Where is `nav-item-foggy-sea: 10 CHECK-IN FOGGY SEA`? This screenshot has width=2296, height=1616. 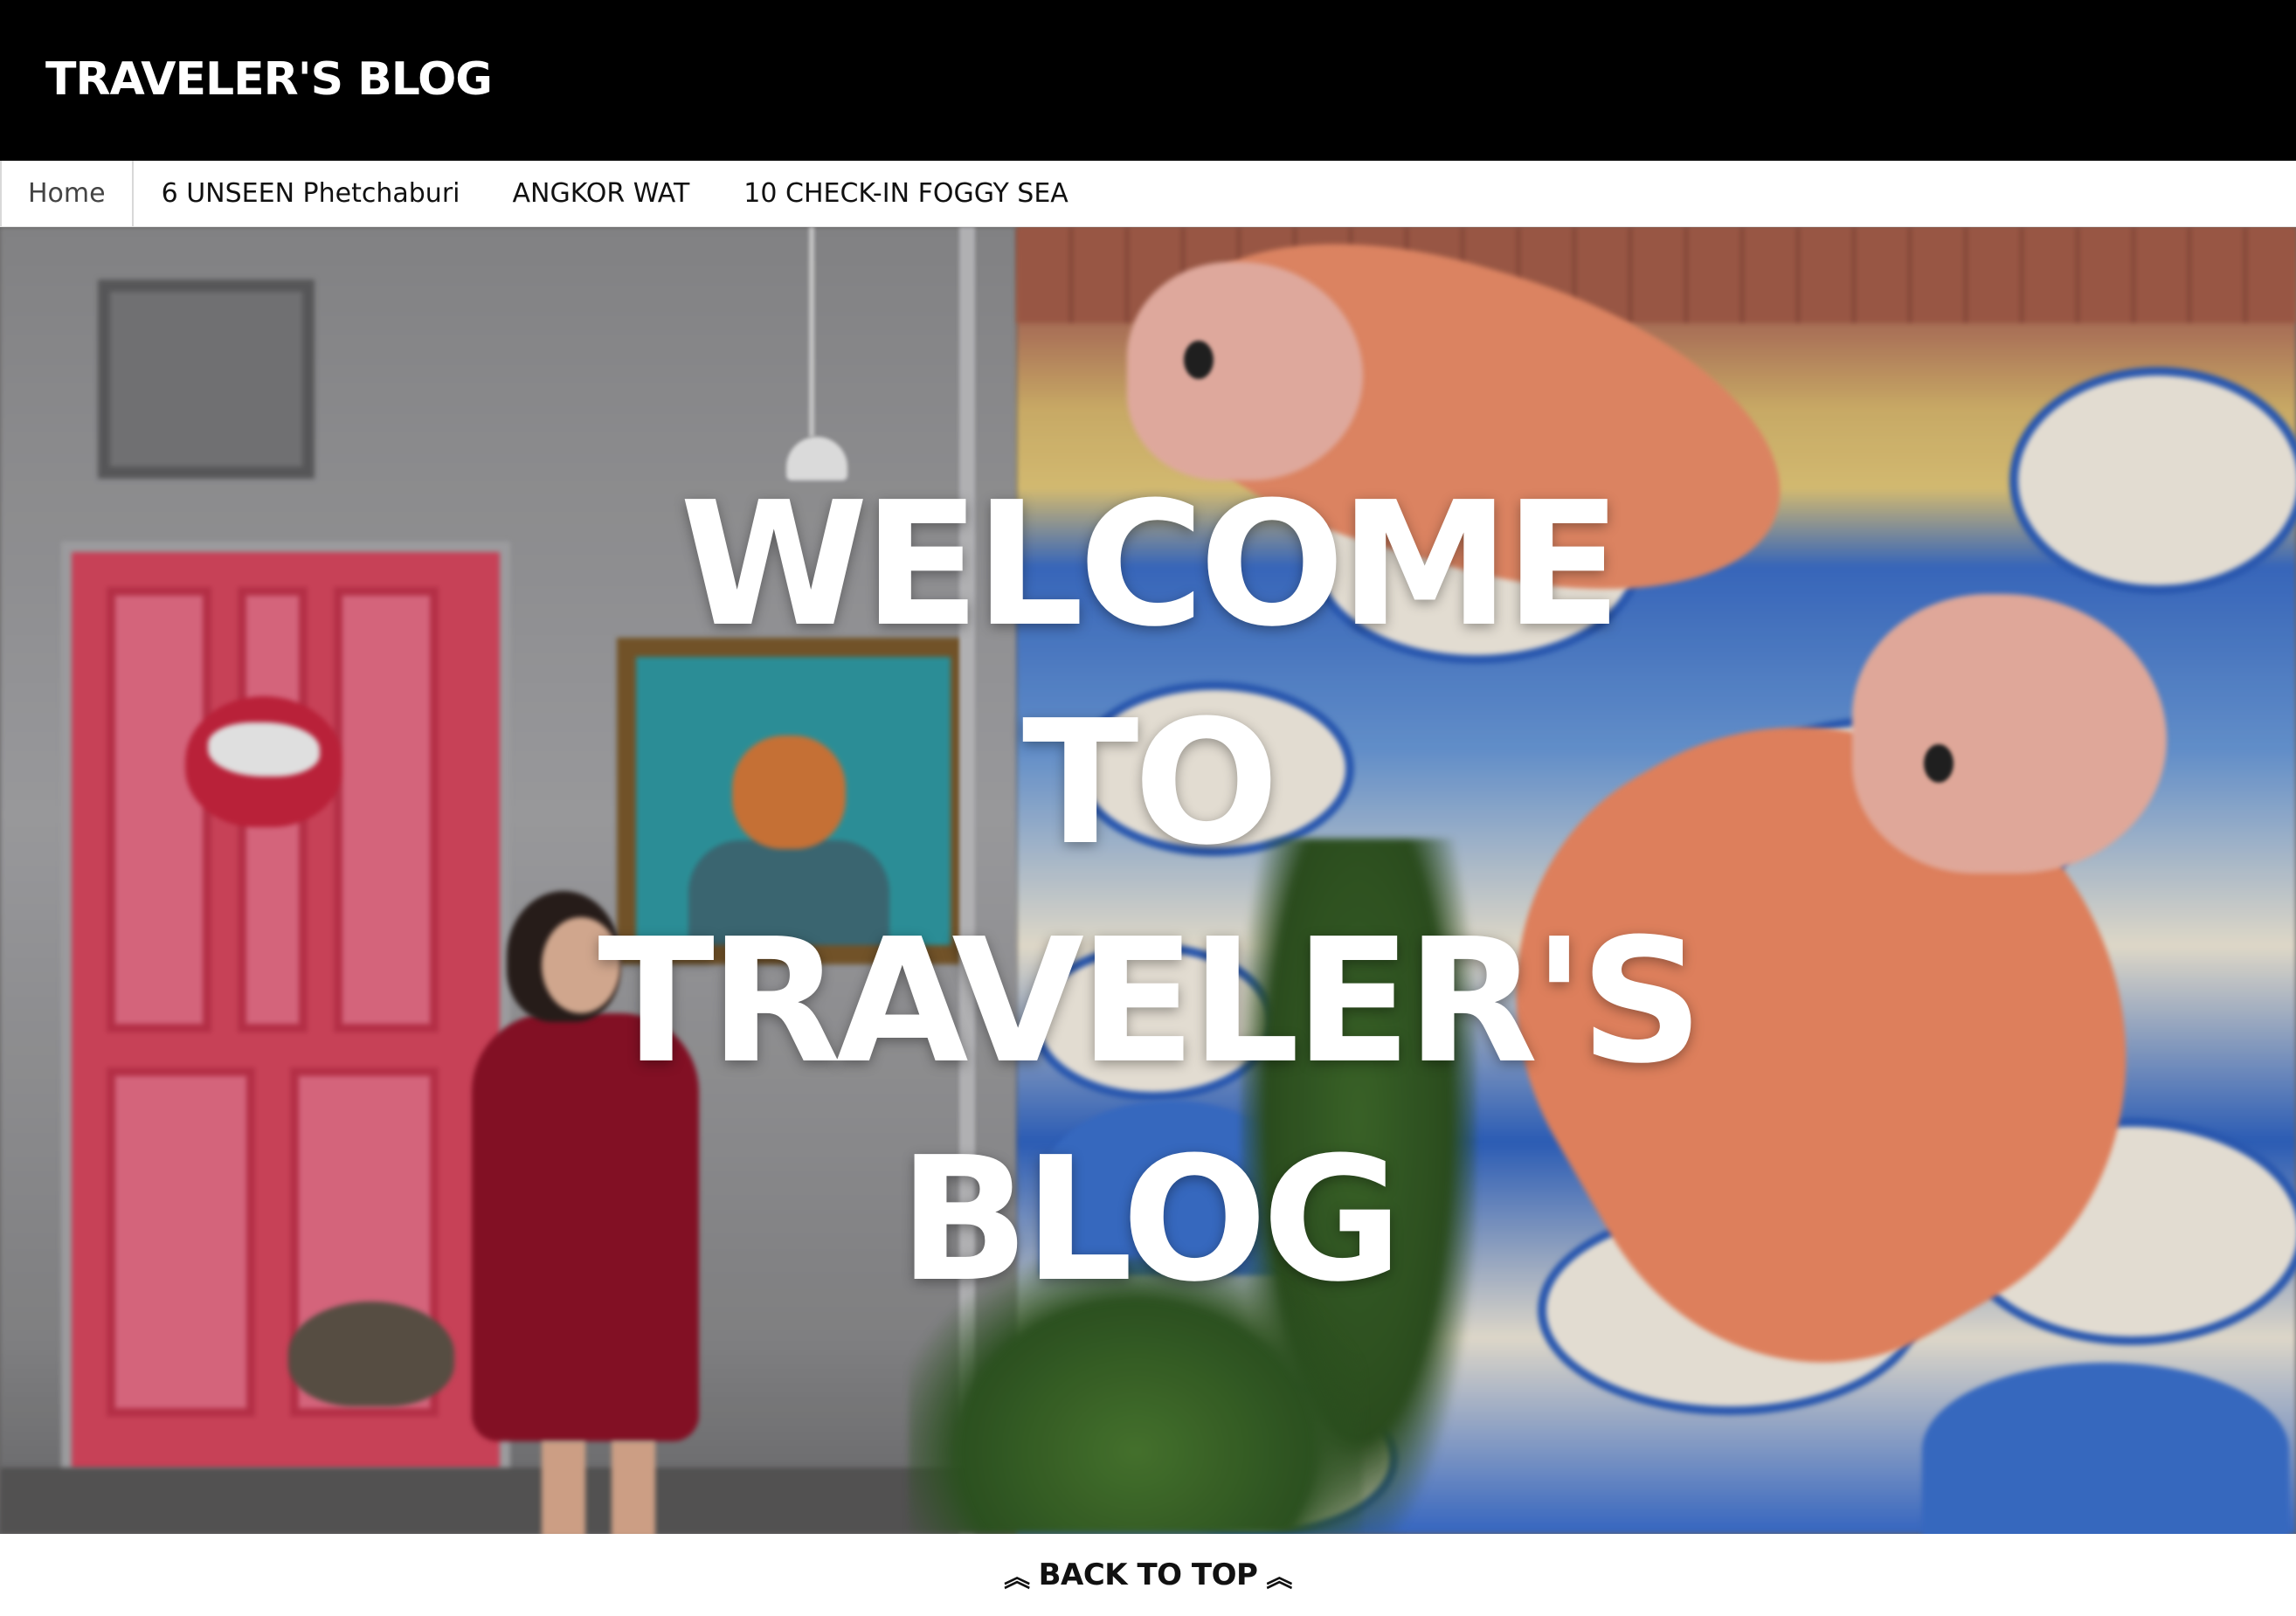
nav-item-foggy-sea: 10 CHECK-IN FOGGY SEA is located at coordinates (906, 193).